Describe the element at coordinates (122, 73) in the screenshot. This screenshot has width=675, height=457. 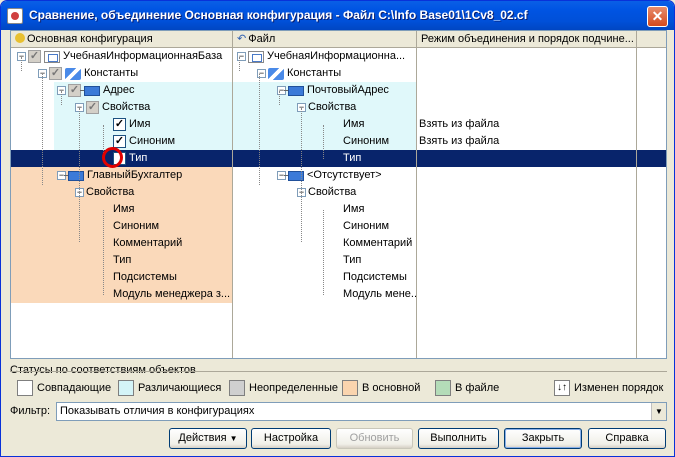
I see `row-main-cell: − ✓ Константы` at that location.